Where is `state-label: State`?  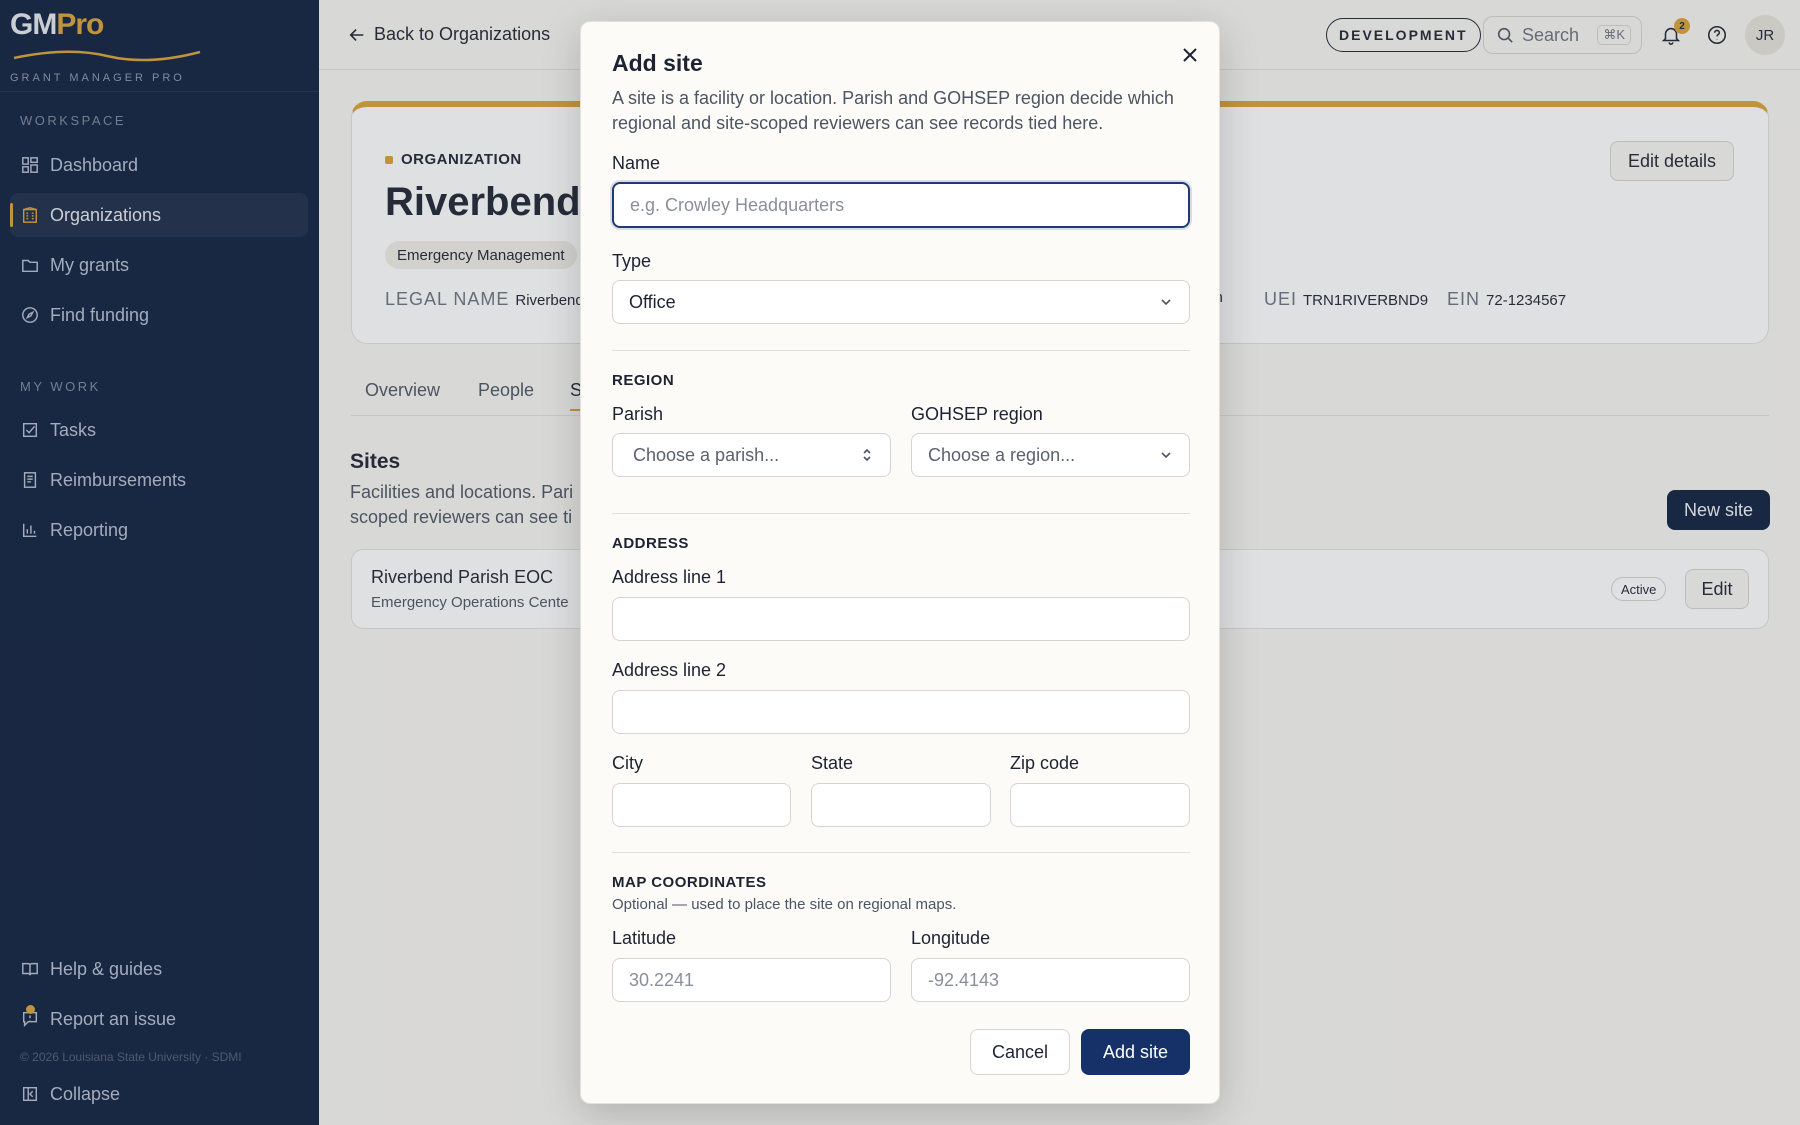
state-label: State is located at coordinates (832, 763).